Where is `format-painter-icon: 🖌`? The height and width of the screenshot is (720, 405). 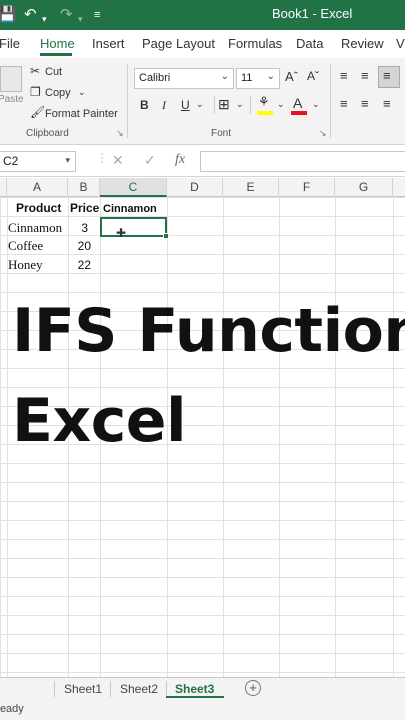
format-painter-icon: 🖌 is located at coordinates (37, 112).